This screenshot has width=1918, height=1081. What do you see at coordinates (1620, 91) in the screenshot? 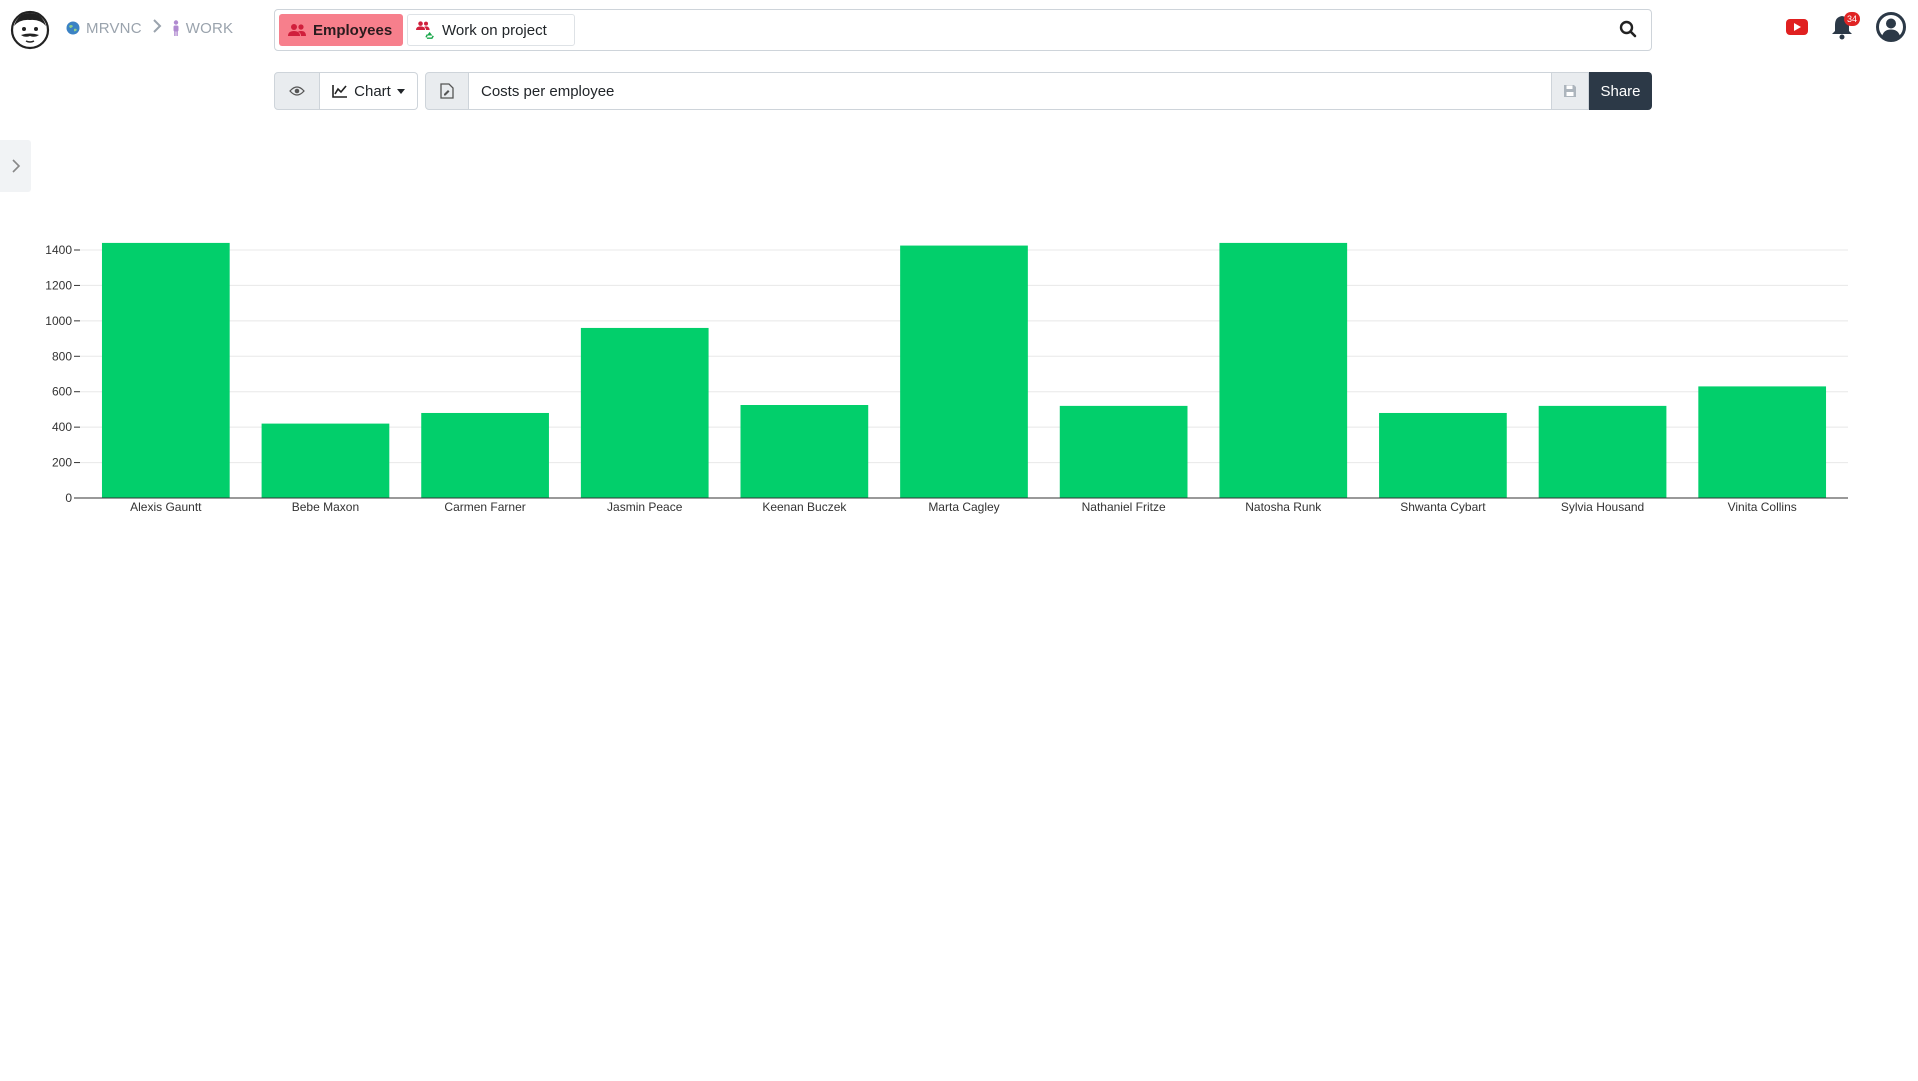
I see `share-button: Share` at bounding box center [1620, 91].